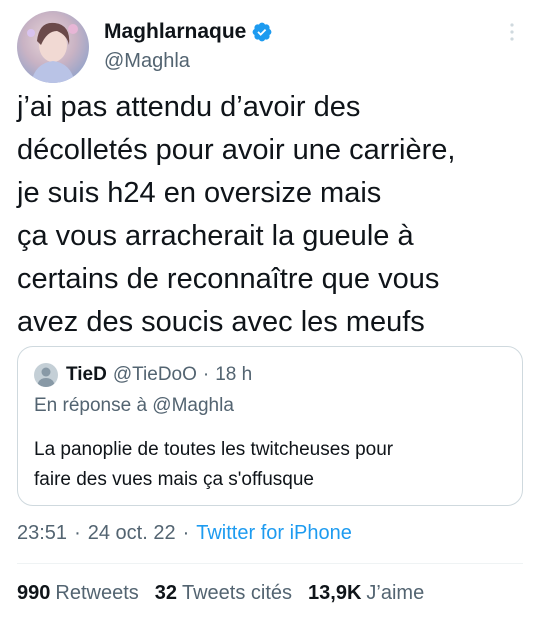 The height and width of the screenshot is (631, 540). I want to click on author-avatar, so click(53, 47).